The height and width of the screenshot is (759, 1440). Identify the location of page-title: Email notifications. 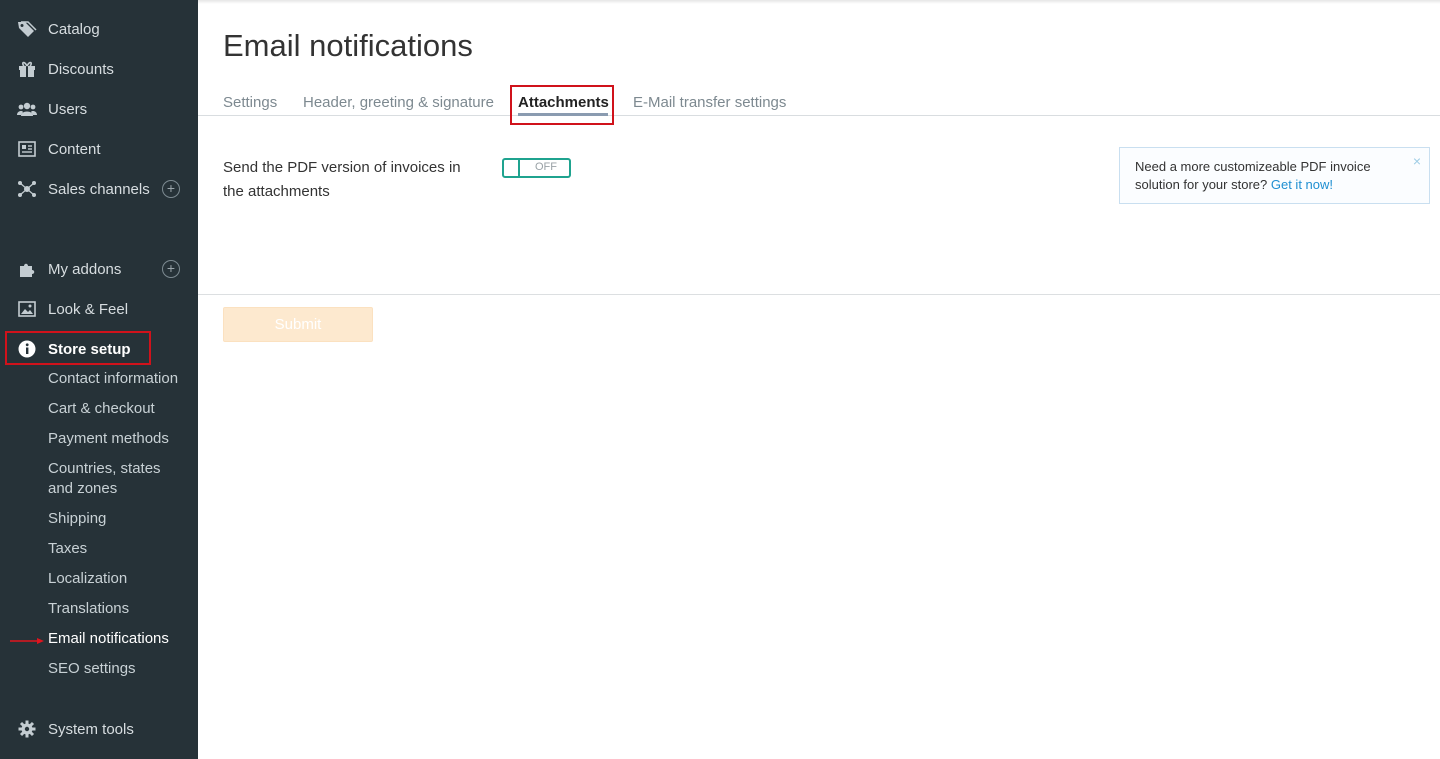
(348, 45).